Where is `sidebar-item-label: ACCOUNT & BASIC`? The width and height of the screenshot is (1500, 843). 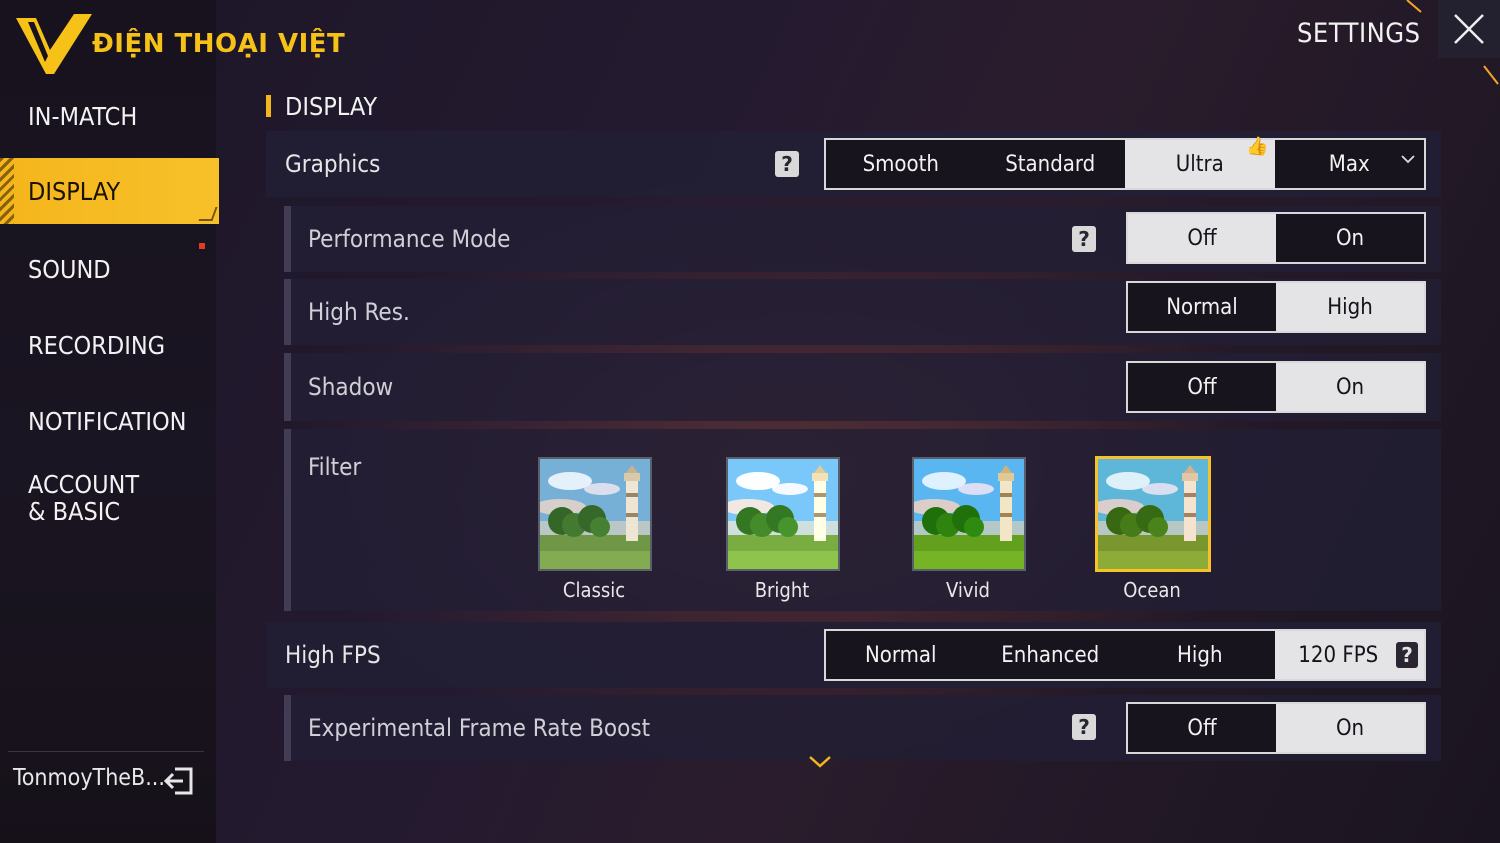
sidebar-item-label: ACCOUNT & BASIC is located at coordinates (84, 498).